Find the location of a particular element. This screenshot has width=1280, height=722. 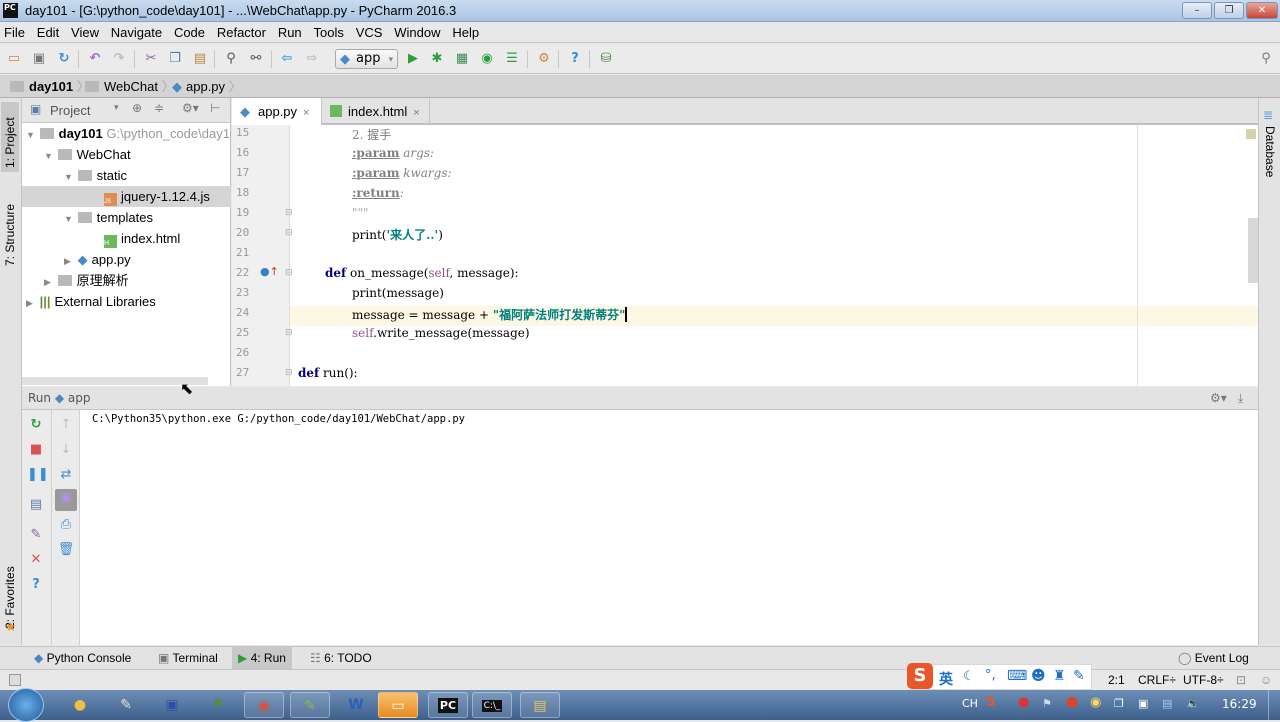

cut-icon: ✂ is located at coordinates (151, 59).